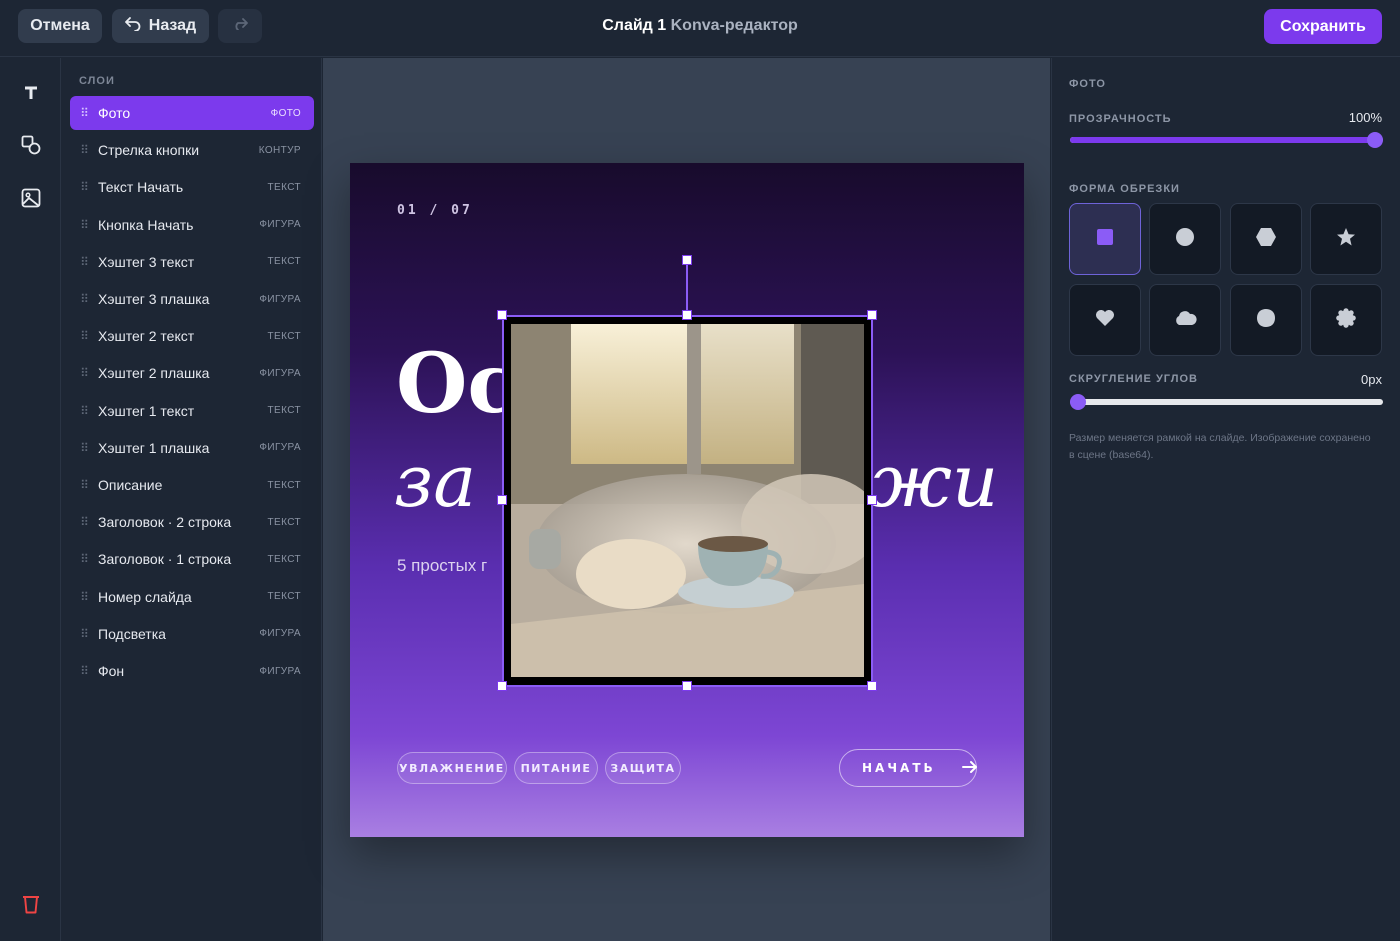 This screenshot has width=1400, height=941. Describe the element at coordinates (130, 485) in the screenshot. I see `layer-name: Описание` at that location.